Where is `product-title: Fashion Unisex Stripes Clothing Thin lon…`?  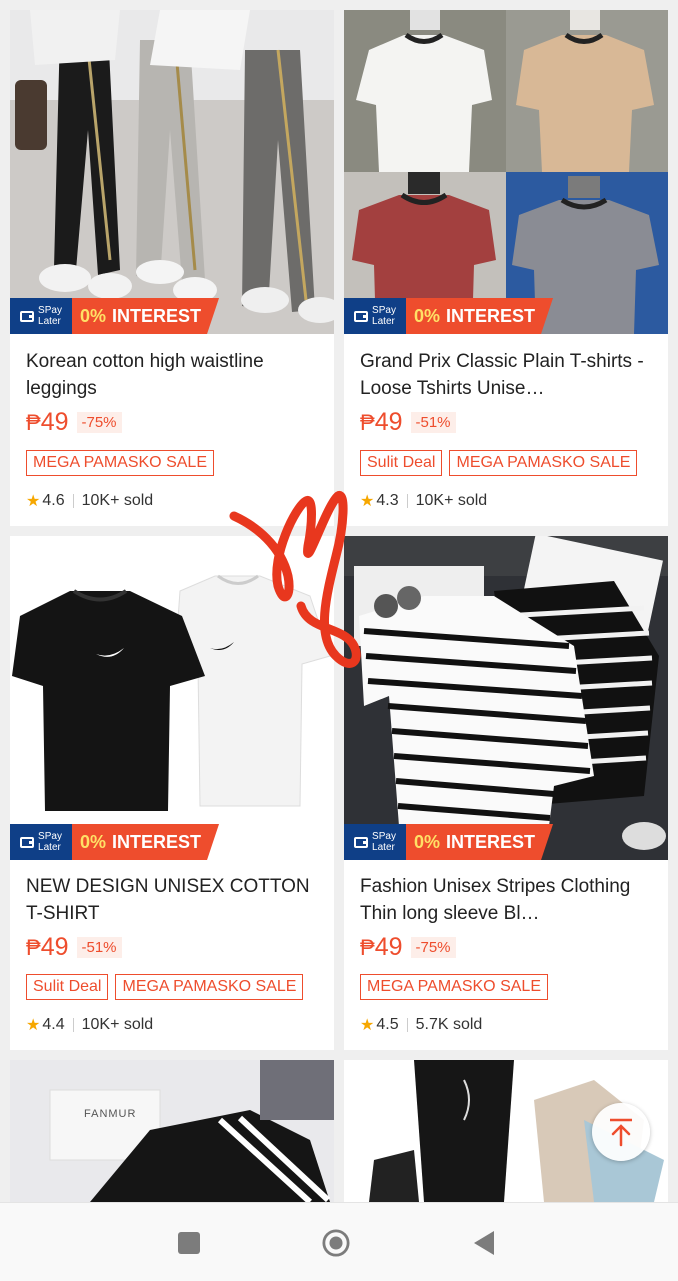 product-title: Fashion Unisex Stripes Clothing Thin lon… is located at coordinates (507, 900).